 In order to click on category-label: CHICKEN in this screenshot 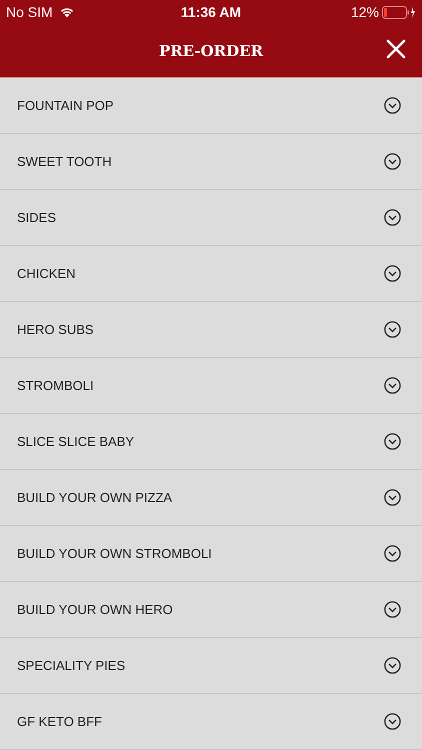, I will do `click(46, 273)`.